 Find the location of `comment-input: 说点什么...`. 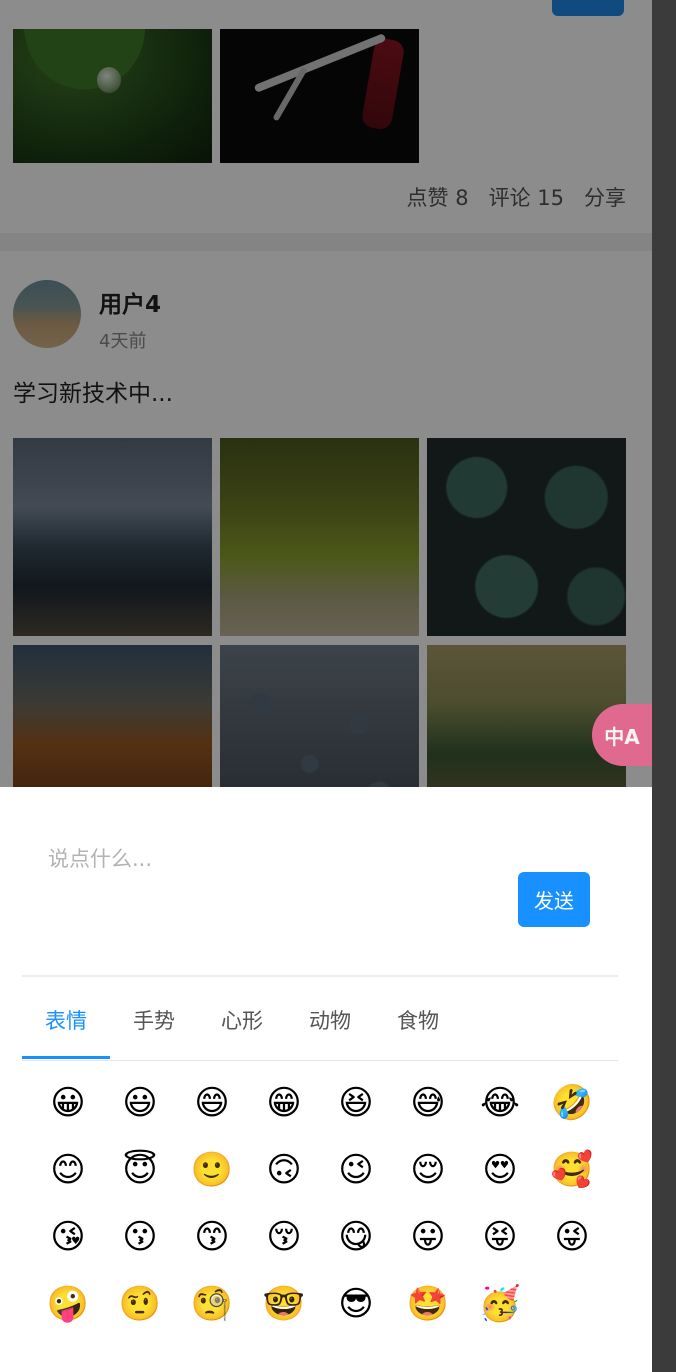

comment-input: 说点什么... is located at coordinates (100, 858).